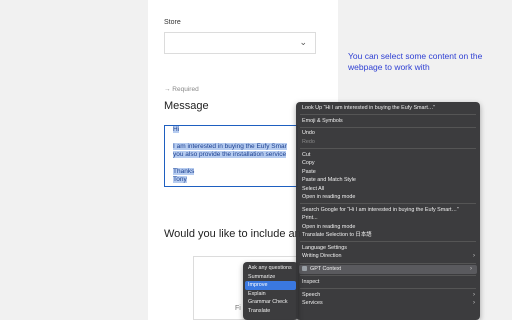 The width and height of the screenshot is (512, 320). What do you see at coordinates (303, 42) in the screenshot?
I see `chevron-down-icon: ⌄` at bounding box center [303, 42].